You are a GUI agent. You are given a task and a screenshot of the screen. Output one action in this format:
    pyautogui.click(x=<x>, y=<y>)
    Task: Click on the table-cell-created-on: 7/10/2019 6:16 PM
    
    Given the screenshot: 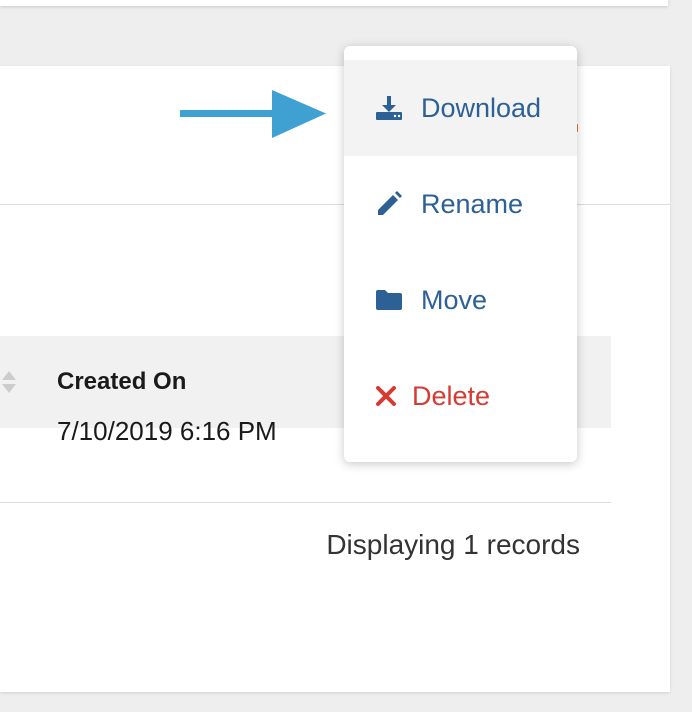 What is the action you would take?
    pyautogui.click(x=167, y=431)
    